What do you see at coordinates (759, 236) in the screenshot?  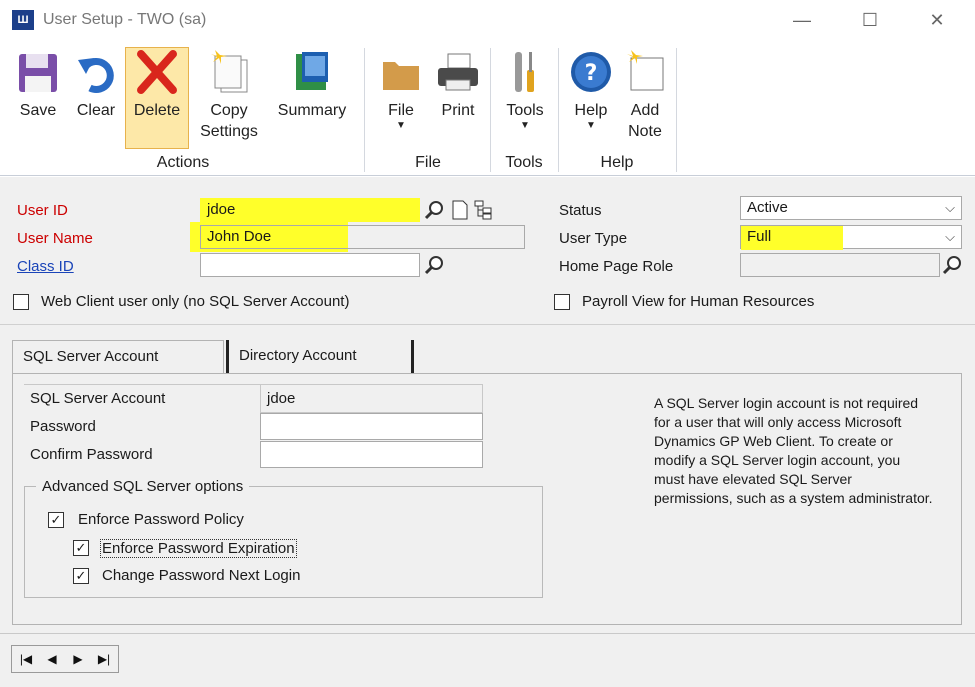 I see `user-type-value: Full` at bounding box center [759, 236].